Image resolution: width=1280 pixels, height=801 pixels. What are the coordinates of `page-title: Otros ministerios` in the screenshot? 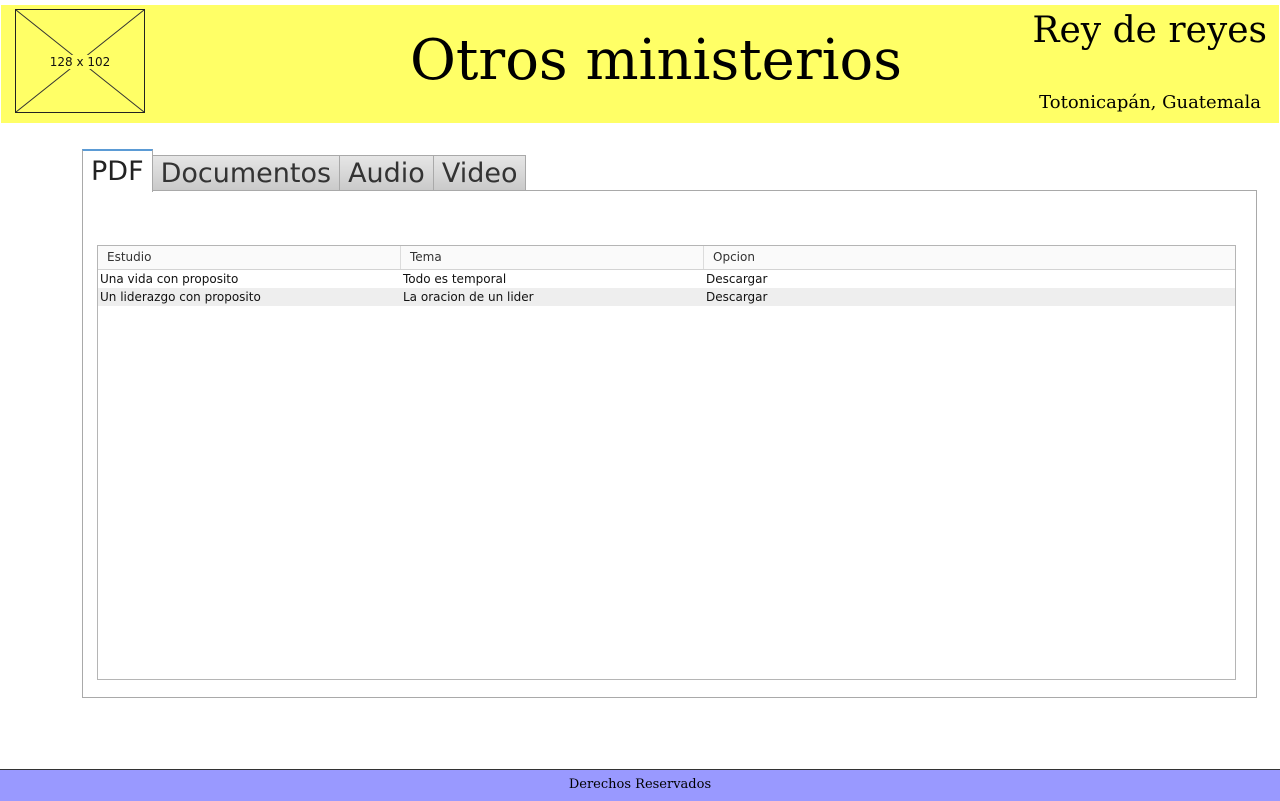 It's located at (656, 60).